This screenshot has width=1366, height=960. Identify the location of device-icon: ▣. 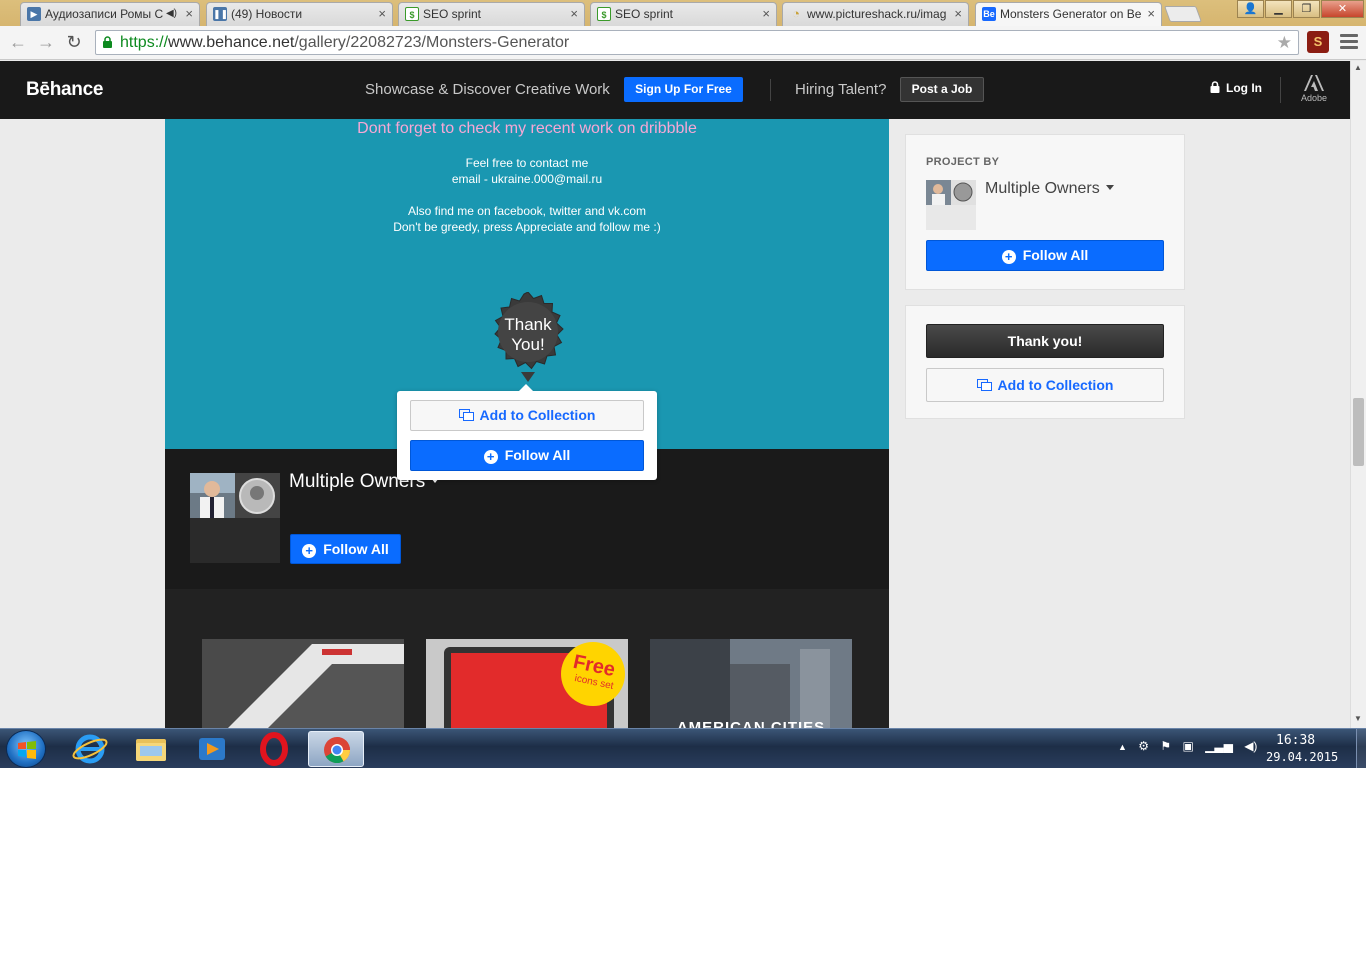
(1187, 746).